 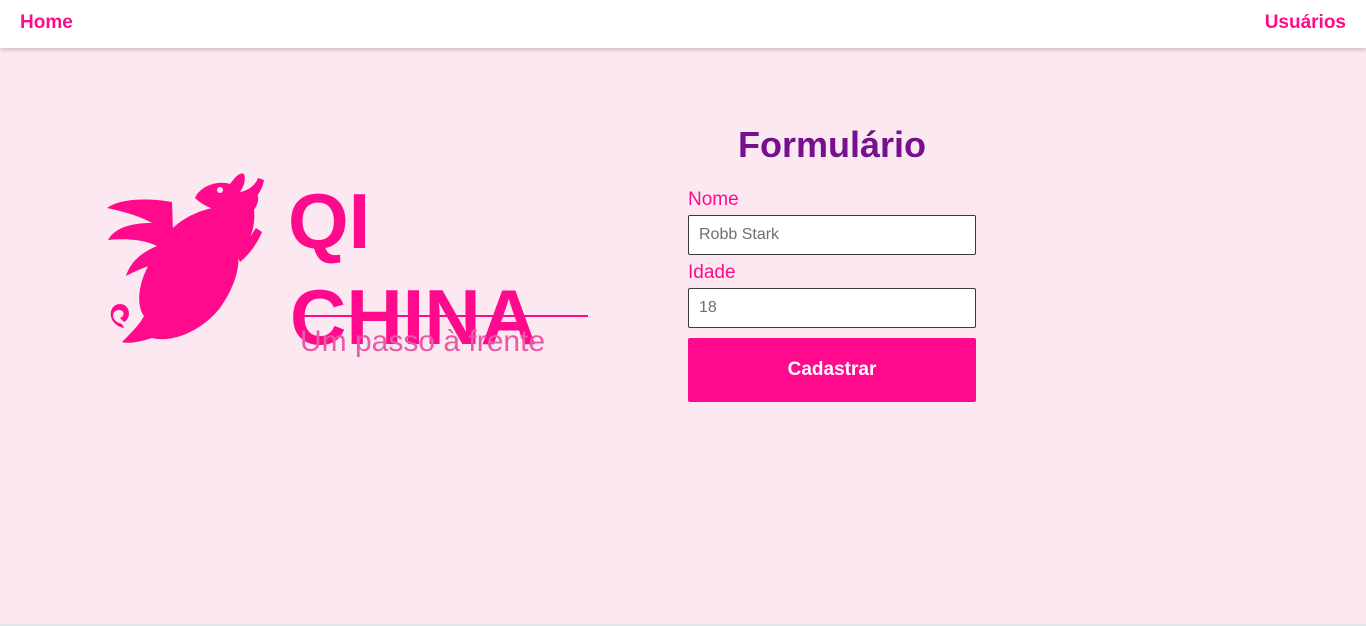 I want to click on nav-users-link: Usuários, so click(x=1305, y=23).